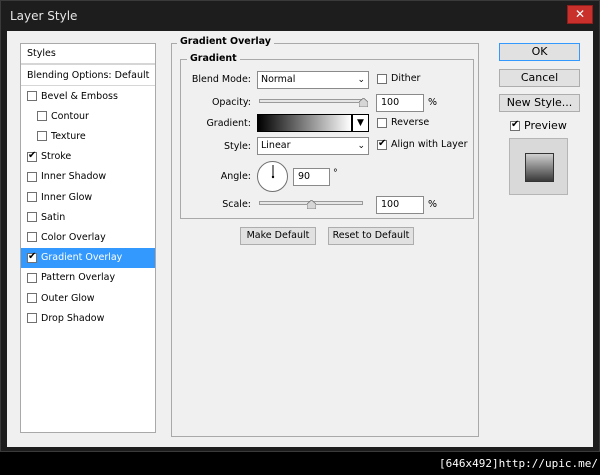  I want to click on opacity-unit: %, so click(433, 102).